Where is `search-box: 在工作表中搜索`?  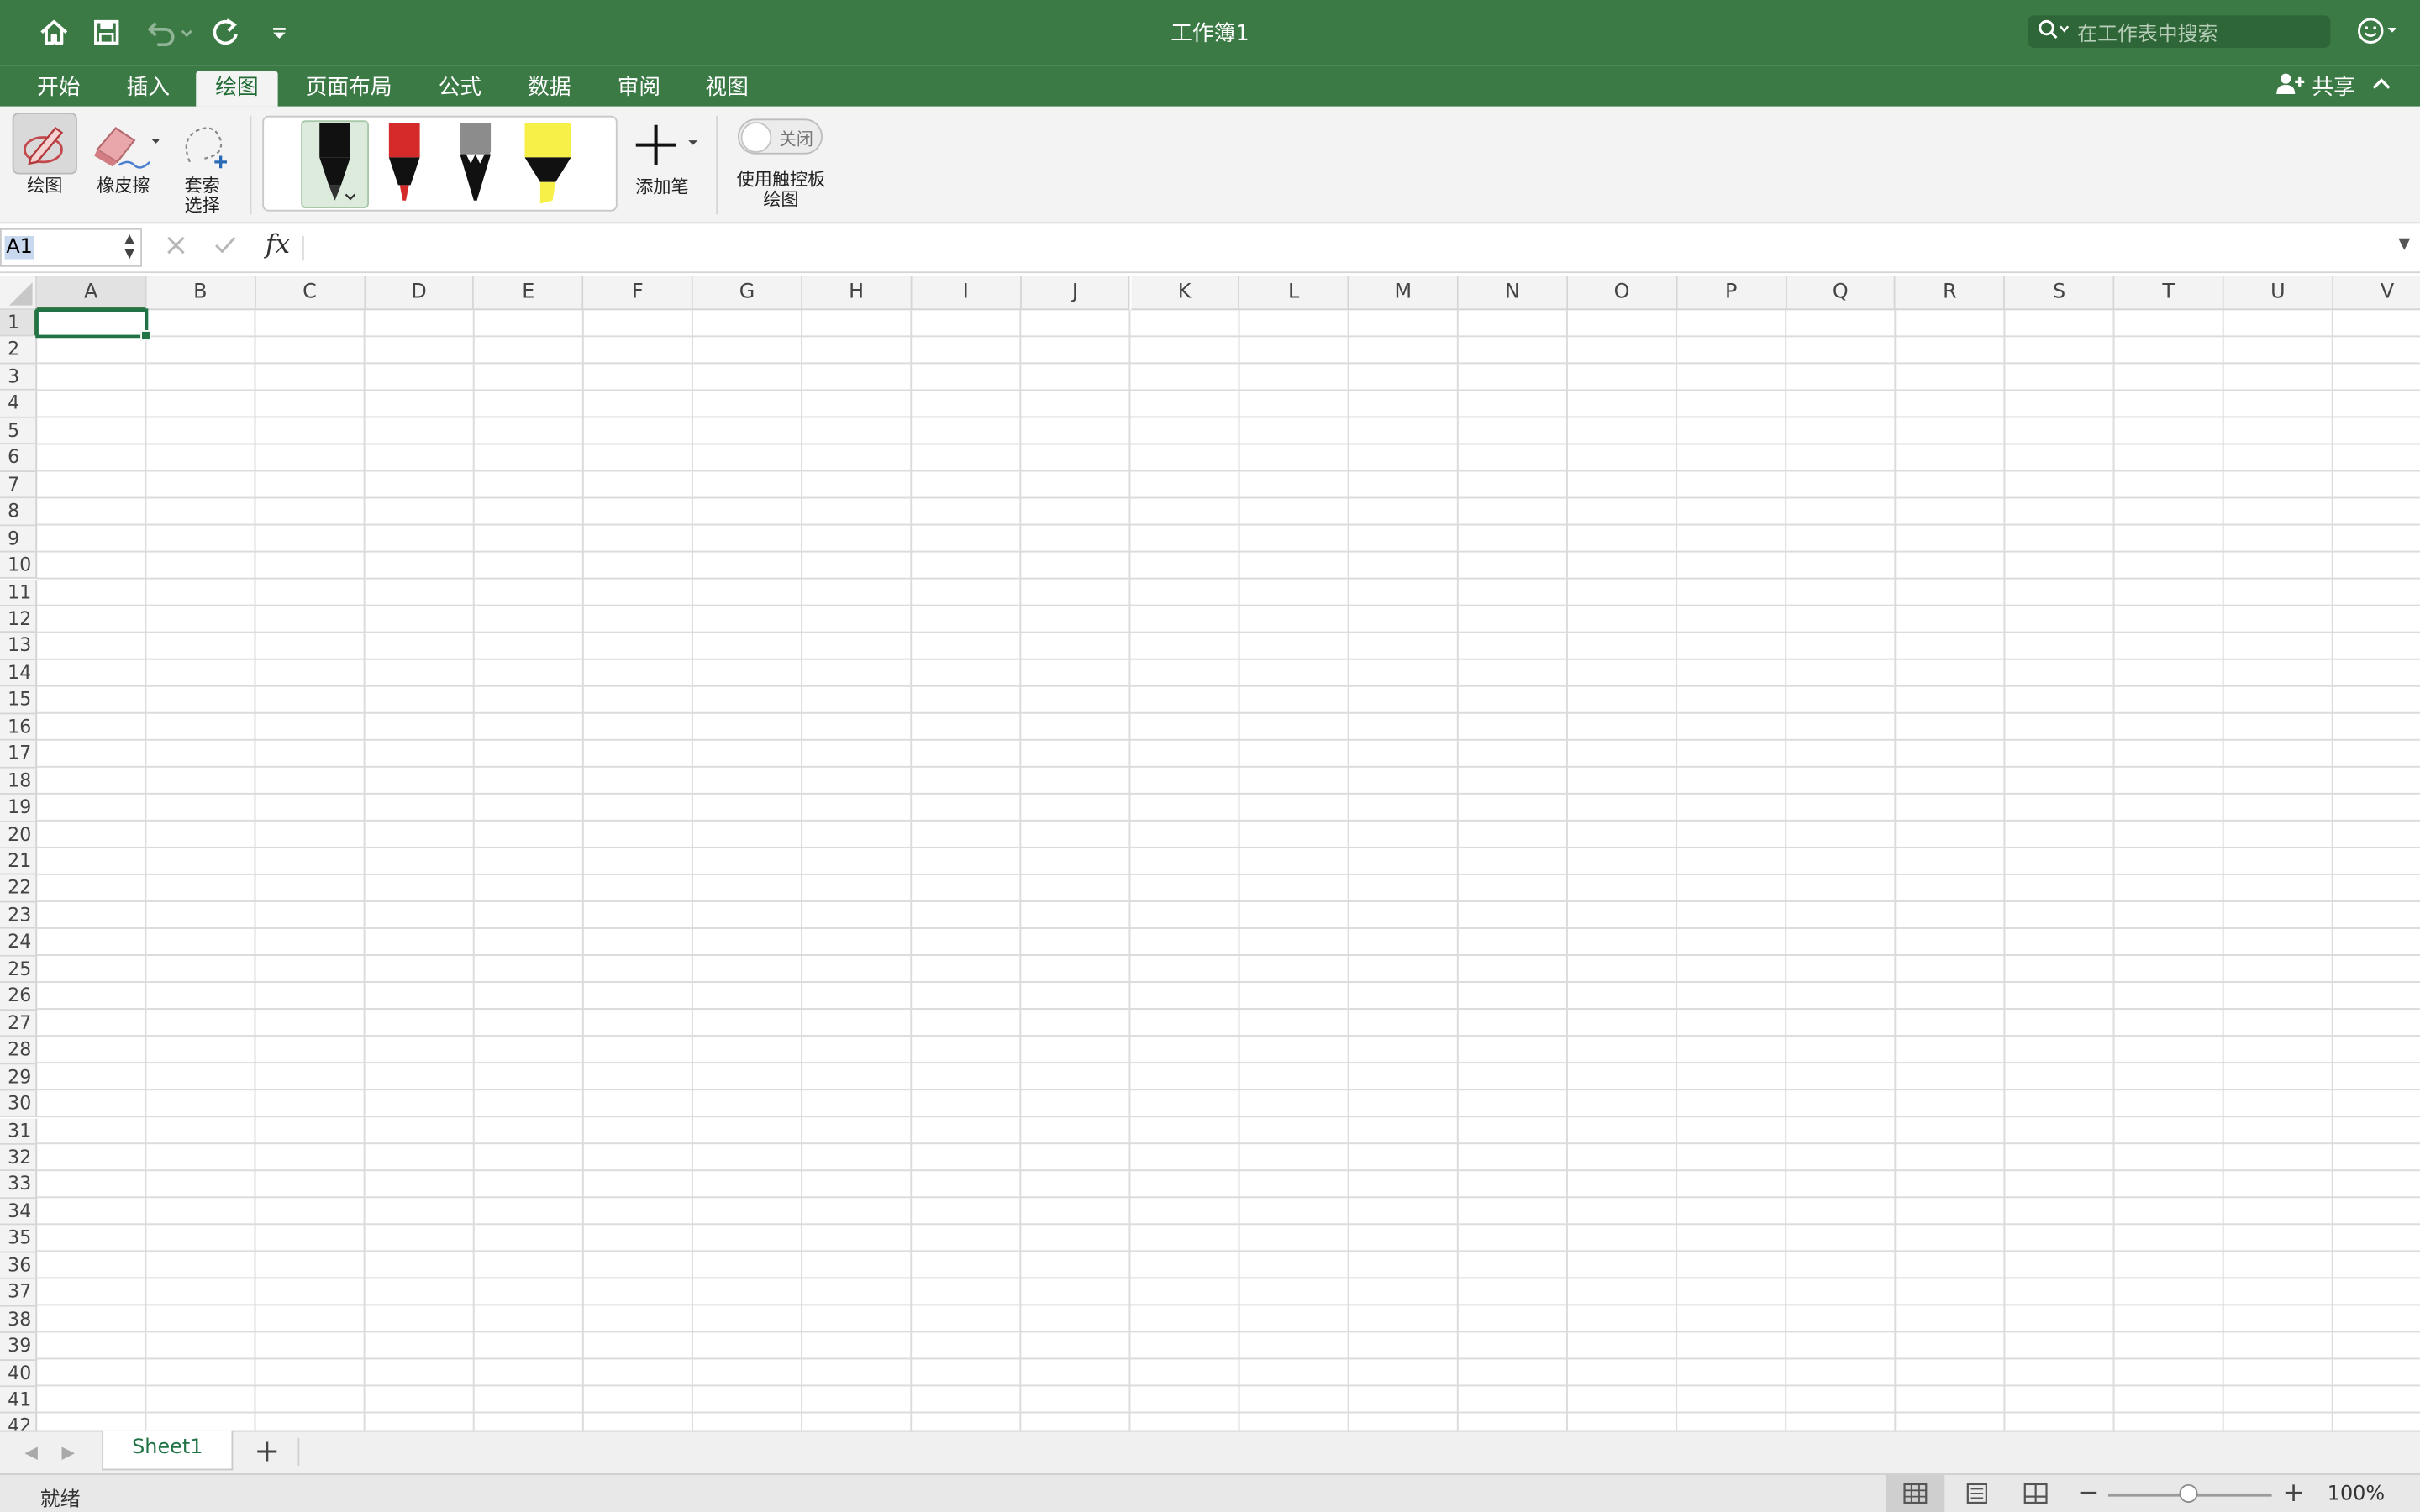
search-box: 在工作表中搜索 is located at coordinates (2179, 31).